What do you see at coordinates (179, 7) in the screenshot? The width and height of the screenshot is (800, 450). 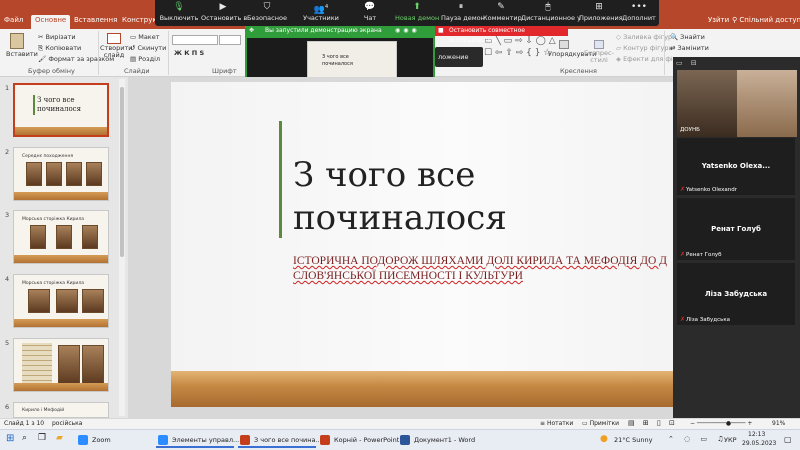 I see `microphone-icon: 🎙` at bounding box center [179, 7].